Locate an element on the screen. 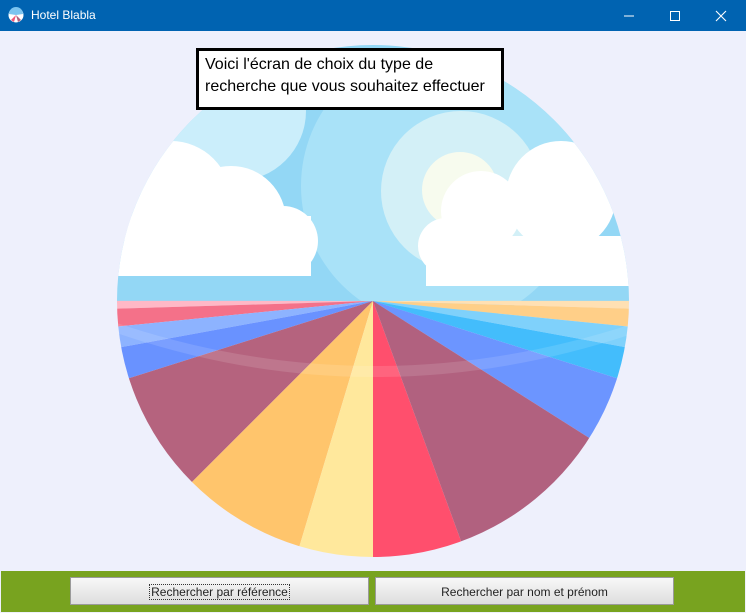 The image size is (746, 613). search-by-name-button: Rechercher par nom et prénom is located at coordinates (524, 591).